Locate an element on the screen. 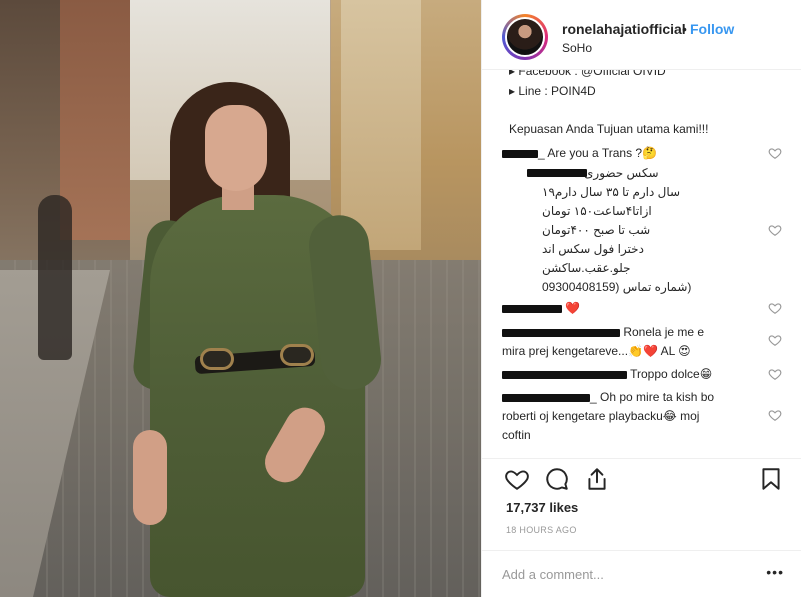 This screenshot has height=597, width=801. comment-text: Ronela je me e is located at coordinates (664, 332).